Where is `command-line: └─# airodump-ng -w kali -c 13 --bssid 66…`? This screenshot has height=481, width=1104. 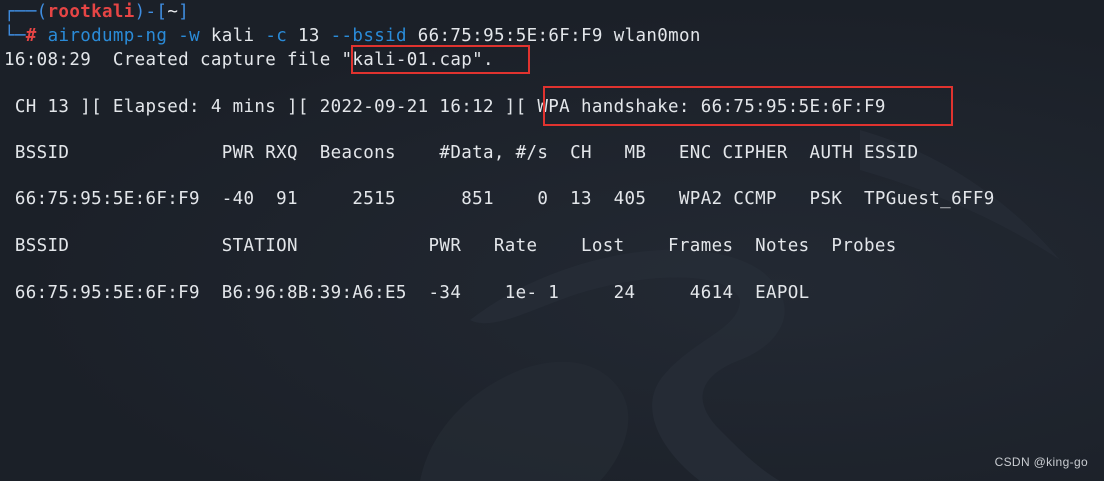
command-line: └─# airodump-ng -w kali -c 13 --bssid 66… is located at coordinates (352, 36).